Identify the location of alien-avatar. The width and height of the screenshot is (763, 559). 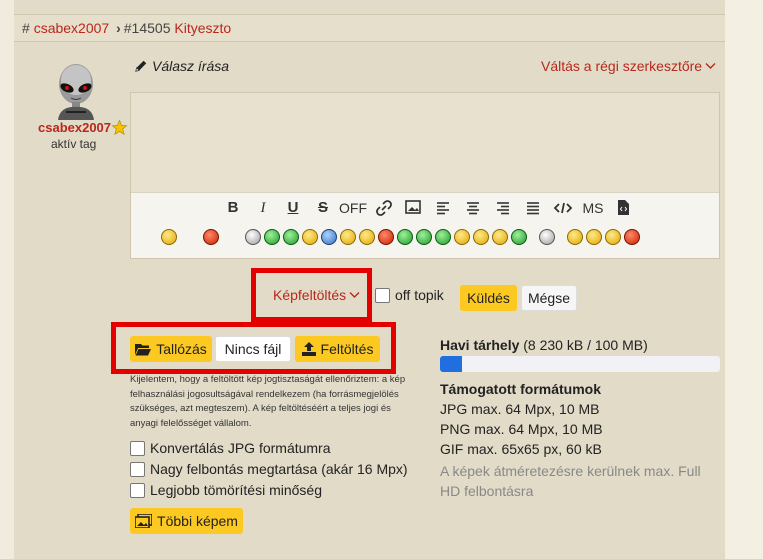
(76, 91).